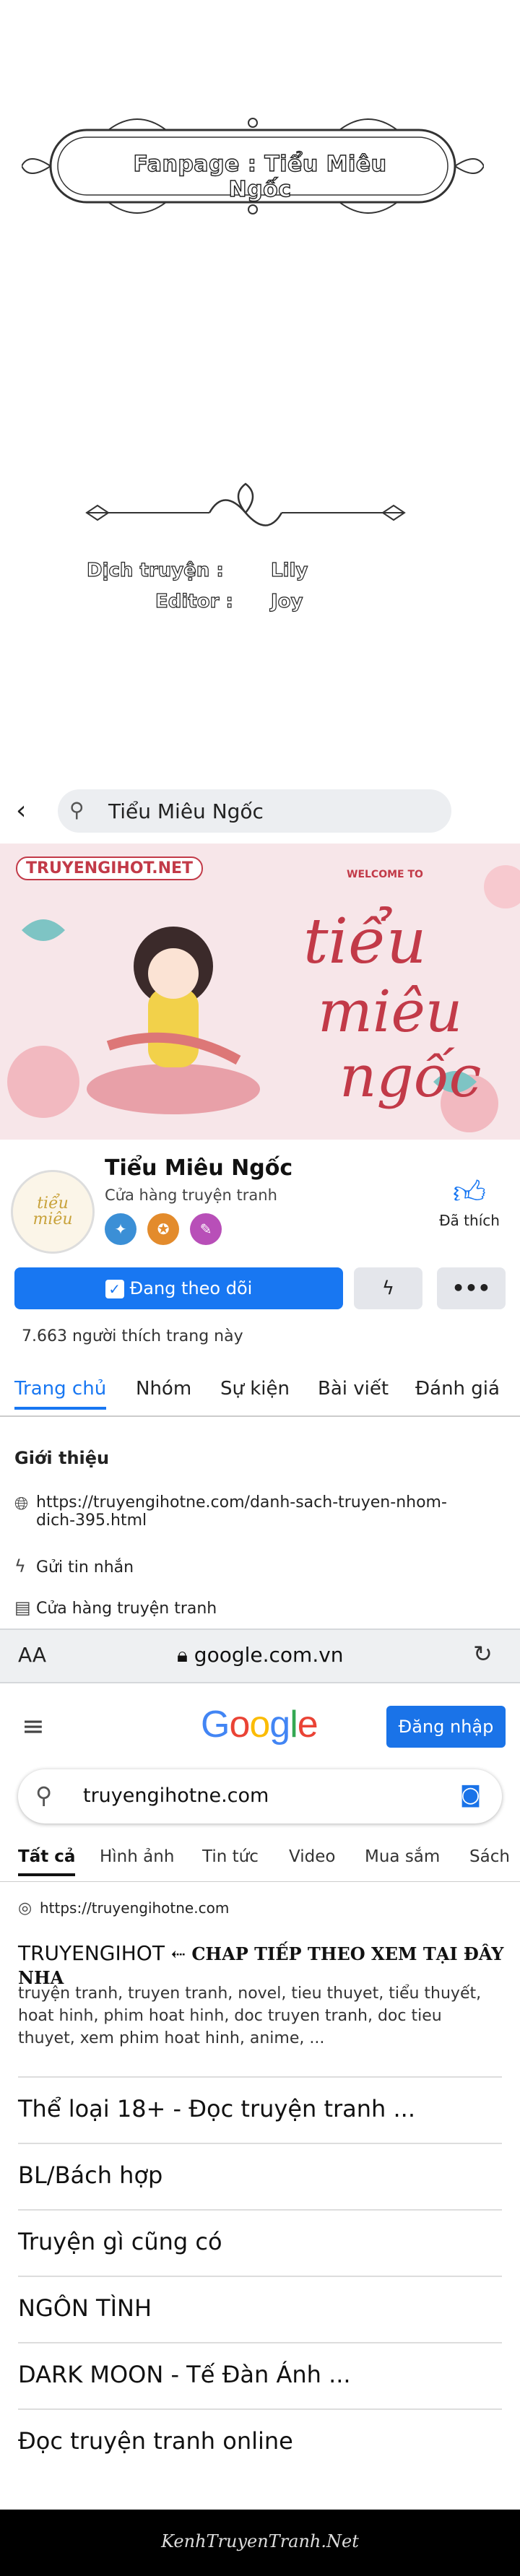  What do you see at coordinates (33, 1726) in the screenshot?
I see `hamburger-menu-icon: ≡` at bounding box center [33, 1726].